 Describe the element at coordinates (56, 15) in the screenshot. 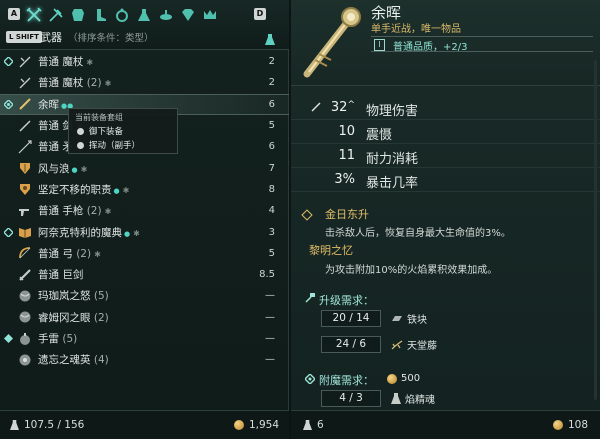

I see `tools-tab-icon` at that location.